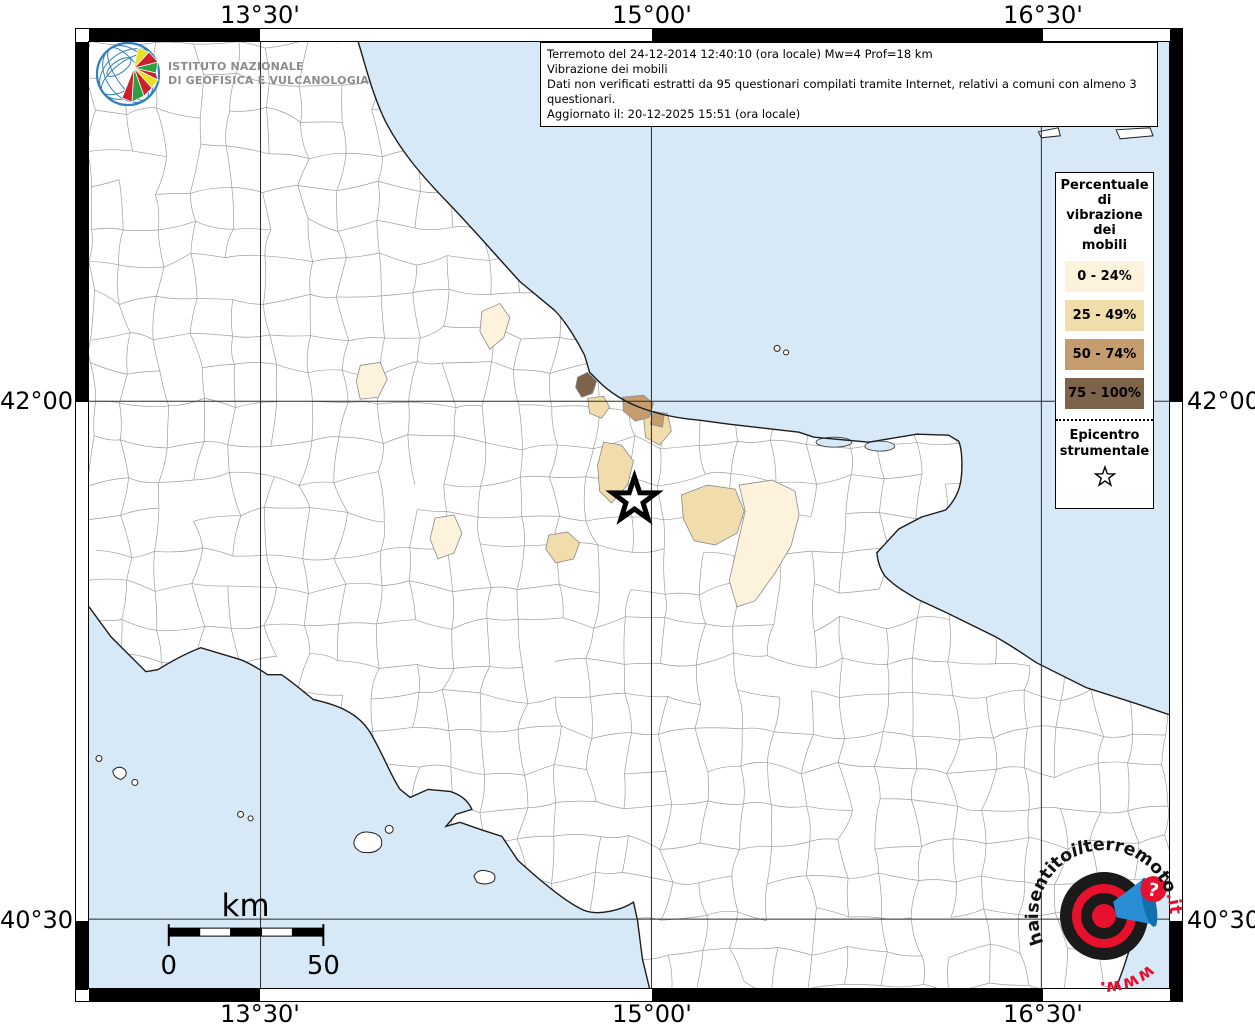 This screenshot has width=1255, height=1024. Describe the element at coordinates (323, 966) in the screenshot. I see `scale-end-label: 50` at that location.